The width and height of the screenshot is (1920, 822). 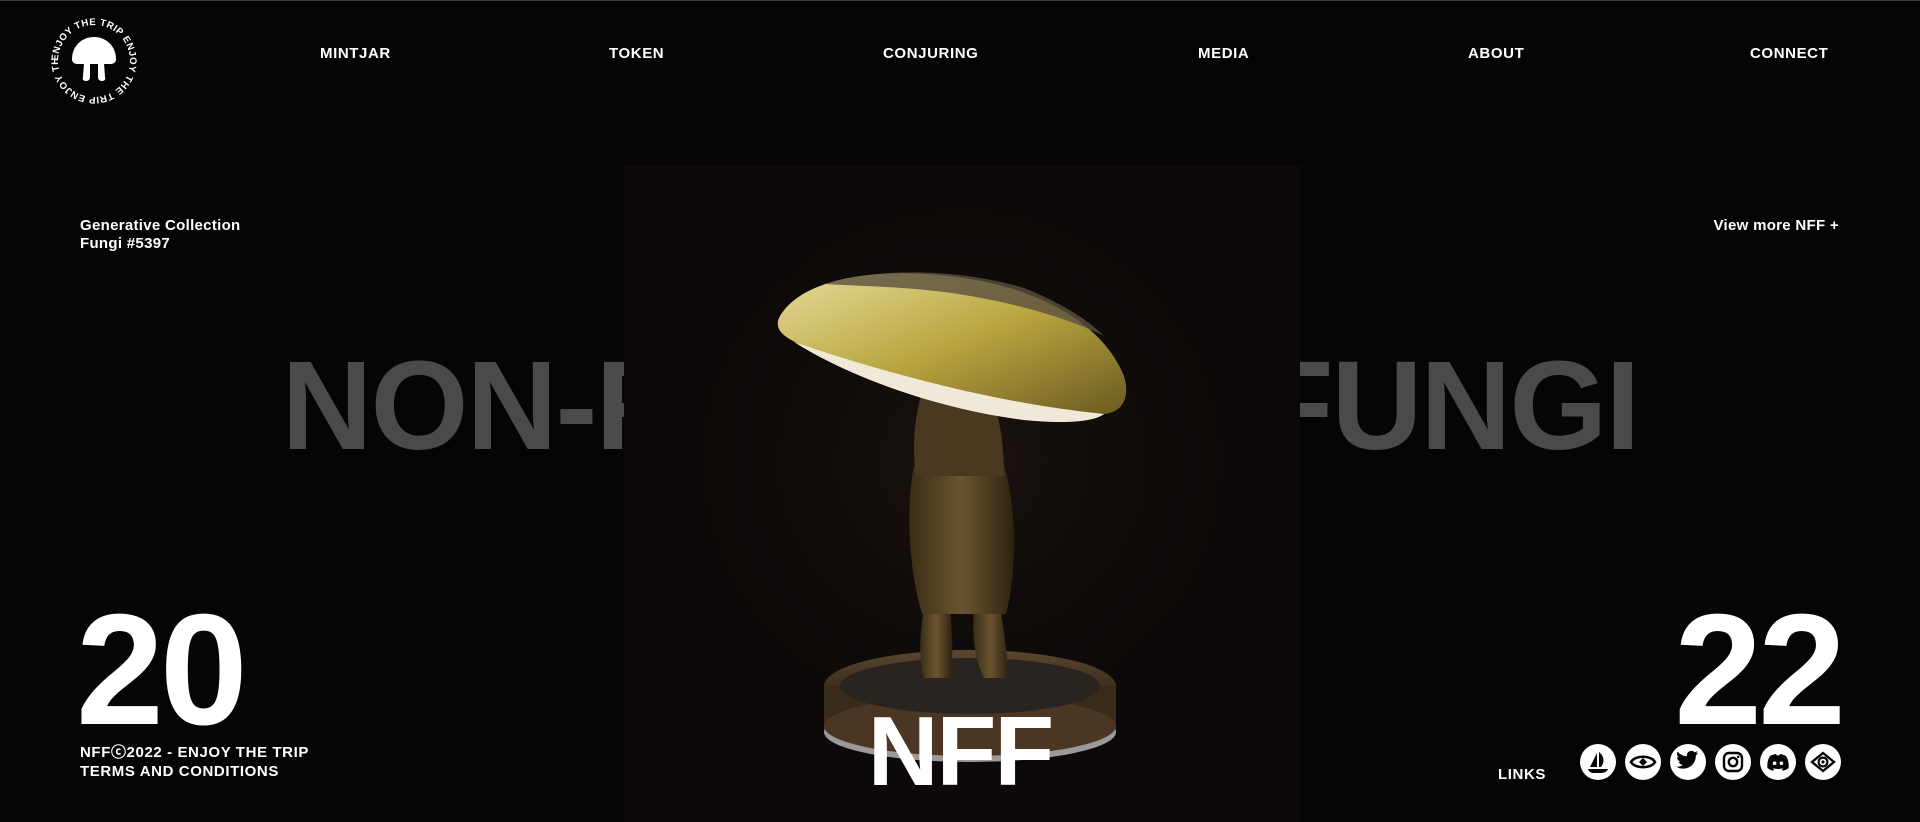 What do you see at coordinates (355, 53) in the screenshot?
I see `nav-mintjar: MINTJAR` at bounding box center [355, 53].